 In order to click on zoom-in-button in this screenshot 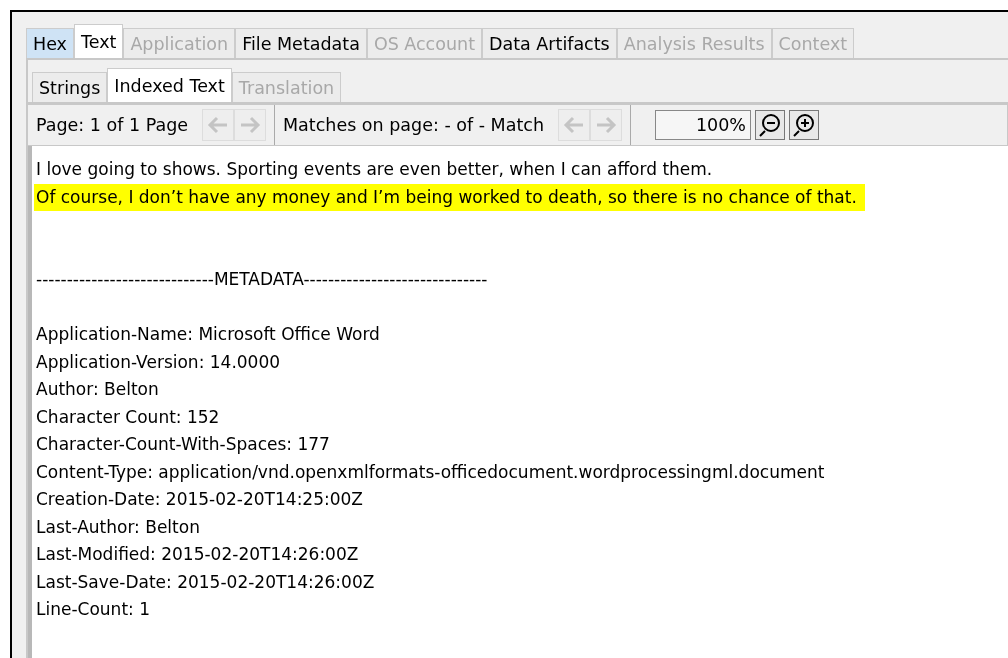, I will do `click(804, 125)`.